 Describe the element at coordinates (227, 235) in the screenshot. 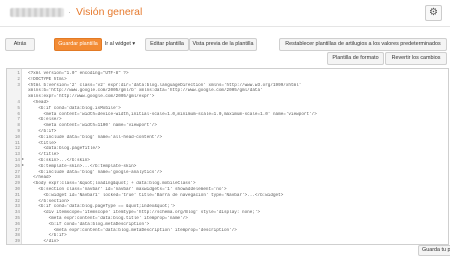

I see `code-line: 38 </b:if>` at that location.